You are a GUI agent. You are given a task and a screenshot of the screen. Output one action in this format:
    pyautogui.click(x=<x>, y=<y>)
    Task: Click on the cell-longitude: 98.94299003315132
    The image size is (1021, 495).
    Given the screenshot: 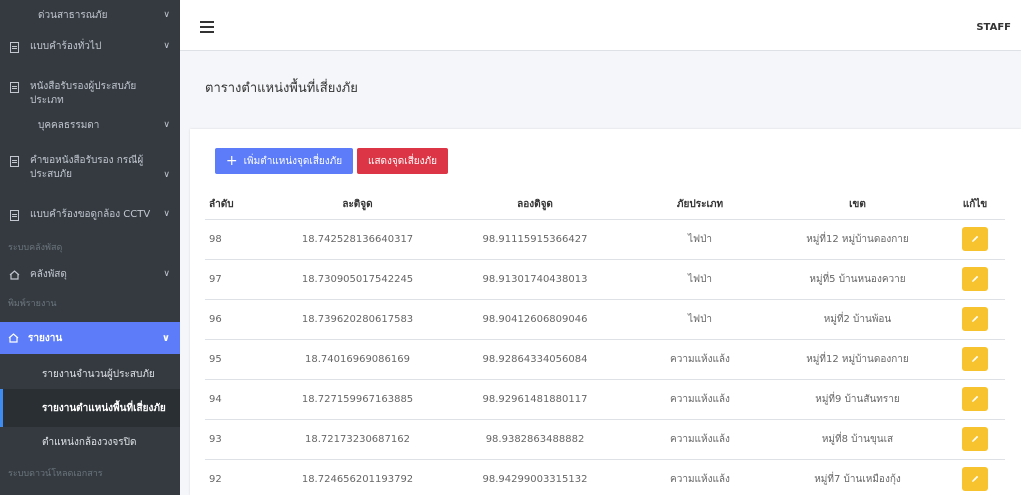 What is the action you would take?
    pyautogui.click(x=535, y=476)
    